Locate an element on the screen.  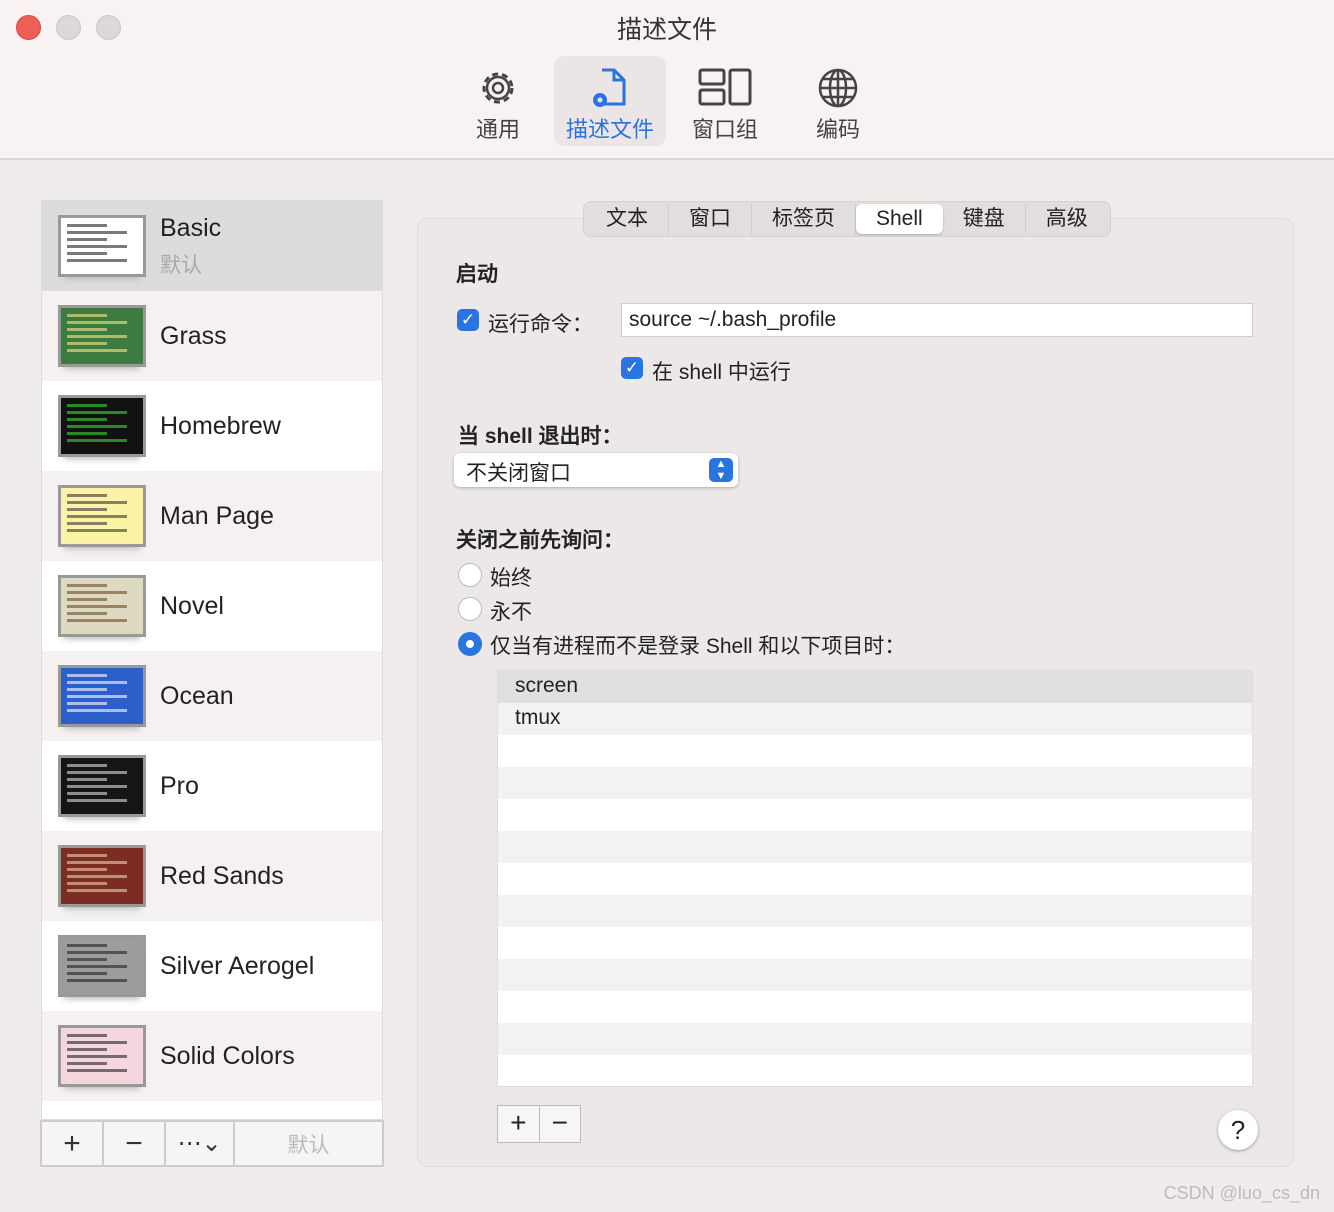
profile-name: Red Sands is located at coordinates (222, 875).